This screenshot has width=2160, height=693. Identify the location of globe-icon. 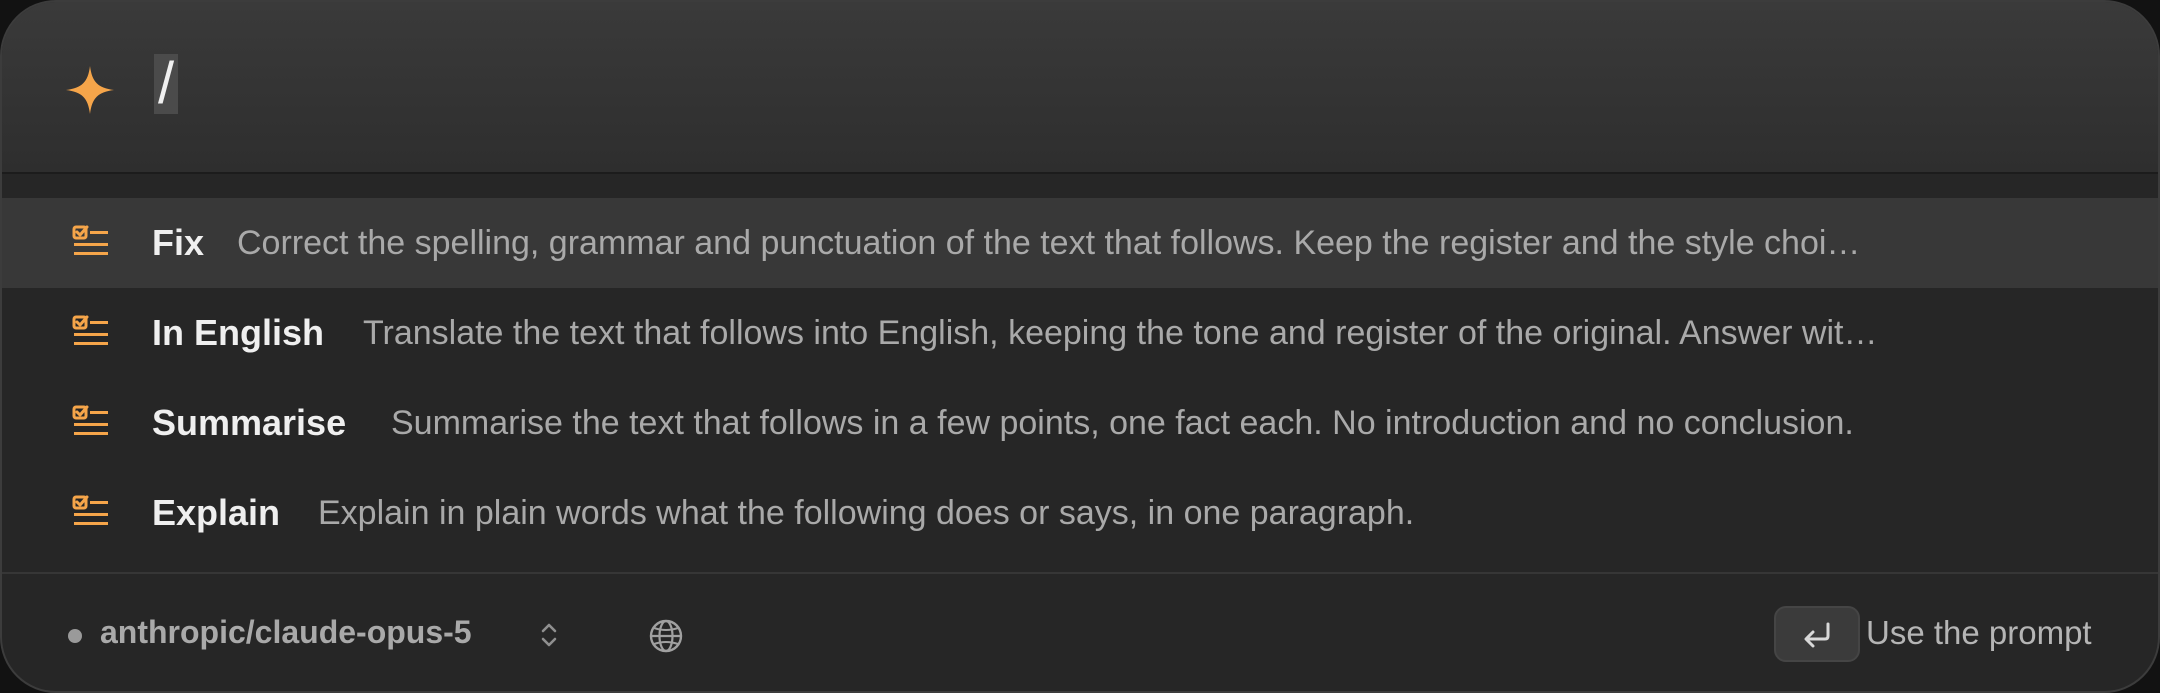
(666, 636).